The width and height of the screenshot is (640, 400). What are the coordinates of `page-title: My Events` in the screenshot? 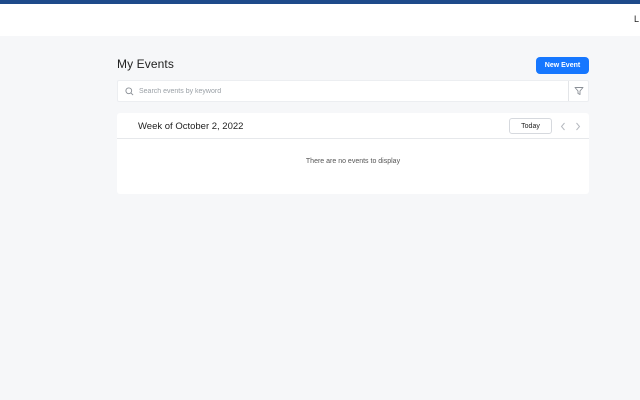 It's located at (145, 64).